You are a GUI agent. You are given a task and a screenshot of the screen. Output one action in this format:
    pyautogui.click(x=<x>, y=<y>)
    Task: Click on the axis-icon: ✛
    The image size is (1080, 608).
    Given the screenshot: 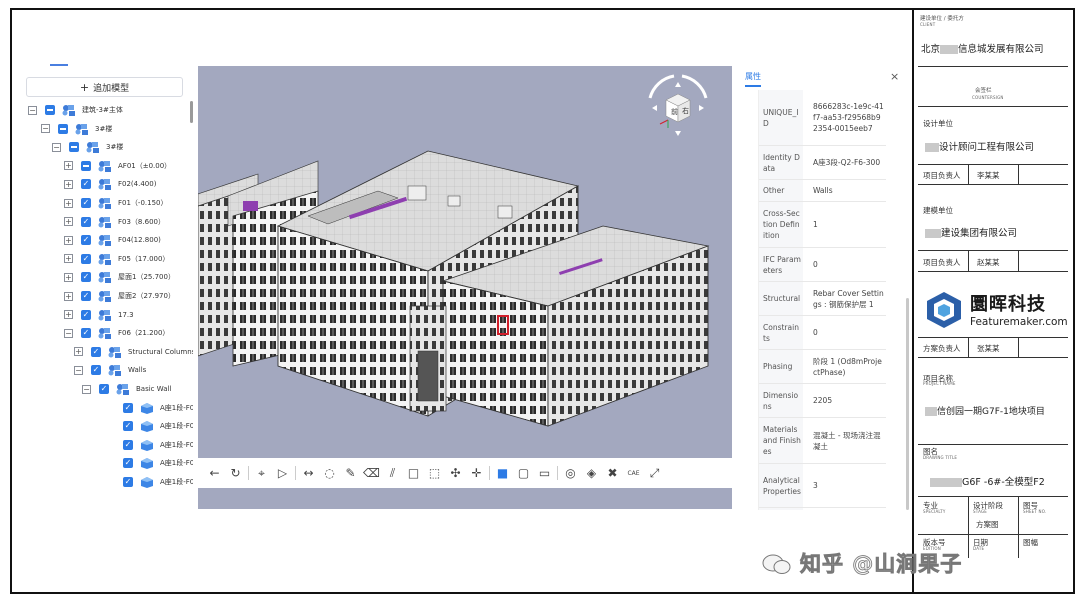 What is the action you would take?
    pyautogui.click(x=476, y=473)
    